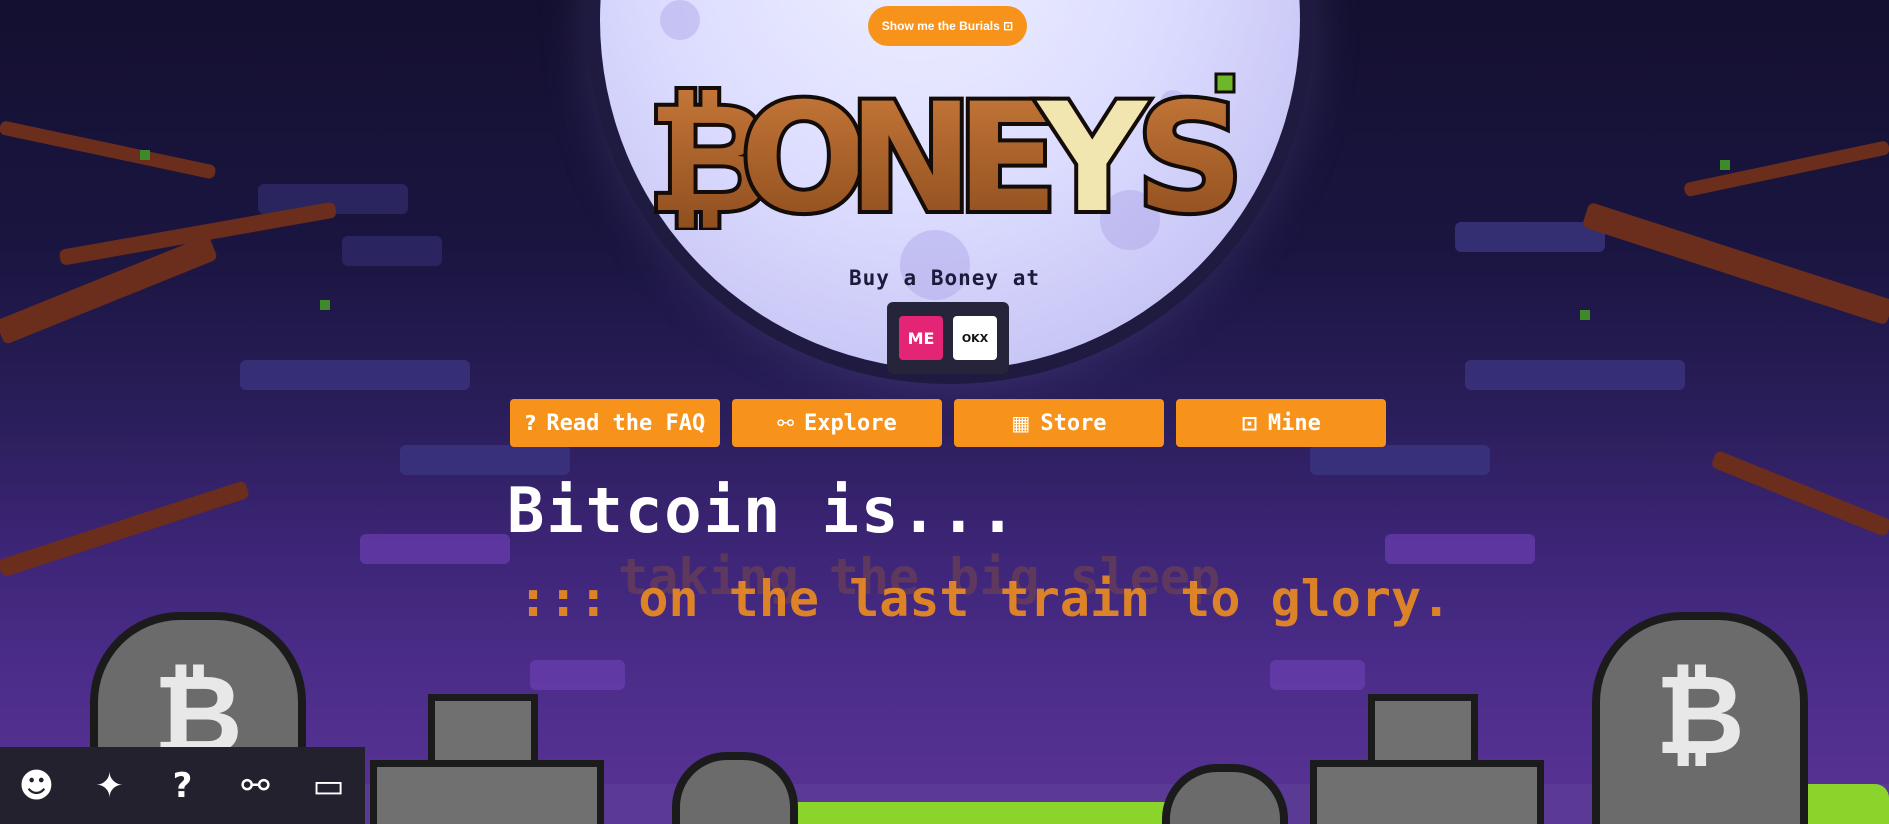  What do you see at coordinates (1092, 151) in the screenshot?
I see `svg-text: Y` at bounding box center [1092, 151].